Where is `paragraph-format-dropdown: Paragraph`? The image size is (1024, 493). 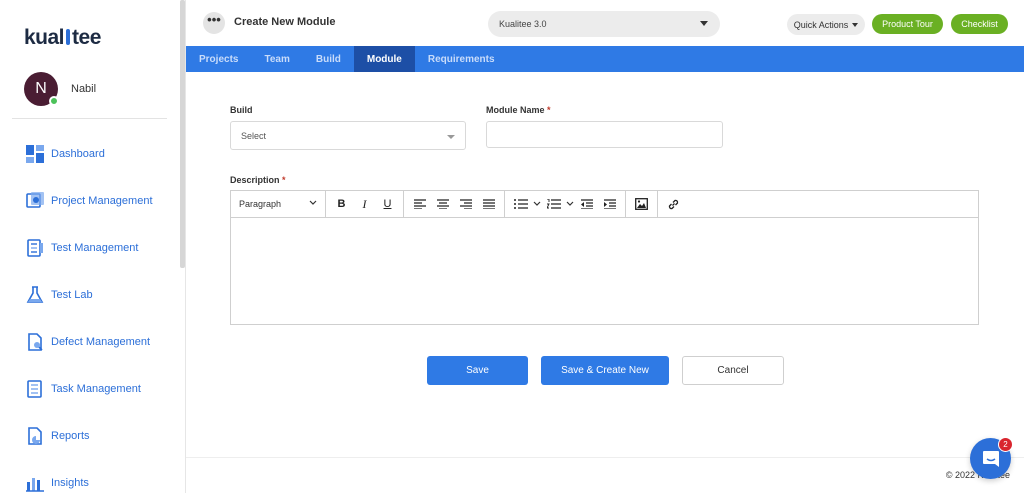 paragraph-format-dropdown: Paragraph is located at coordinates (278, 204).